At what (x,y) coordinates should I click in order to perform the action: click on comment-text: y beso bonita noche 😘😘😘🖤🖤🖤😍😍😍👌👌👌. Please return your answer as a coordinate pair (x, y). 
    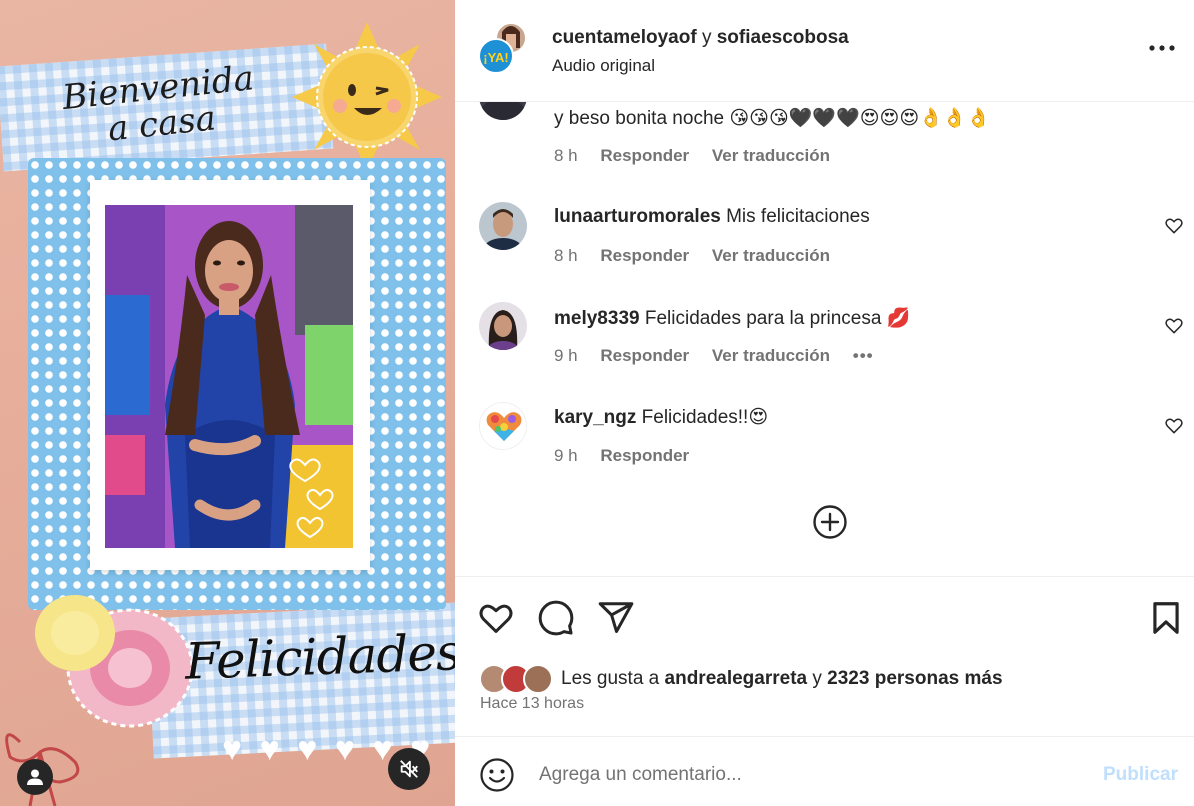
    Looking at the image, I should click on (772, 118).